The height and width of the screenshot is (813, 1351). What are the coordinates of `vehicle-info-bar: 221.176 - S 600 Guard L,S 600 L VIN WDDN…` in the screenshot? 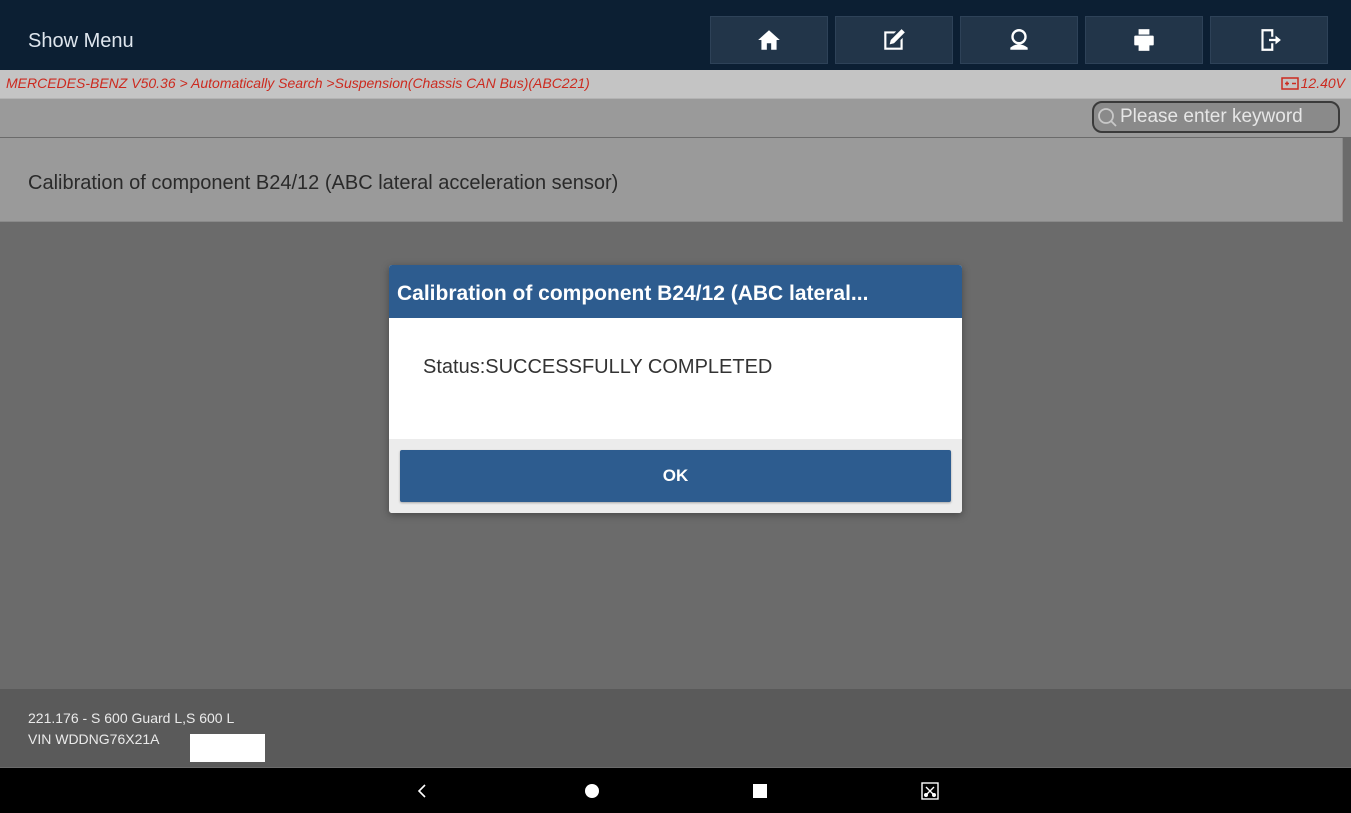 It's located at (675, 728).